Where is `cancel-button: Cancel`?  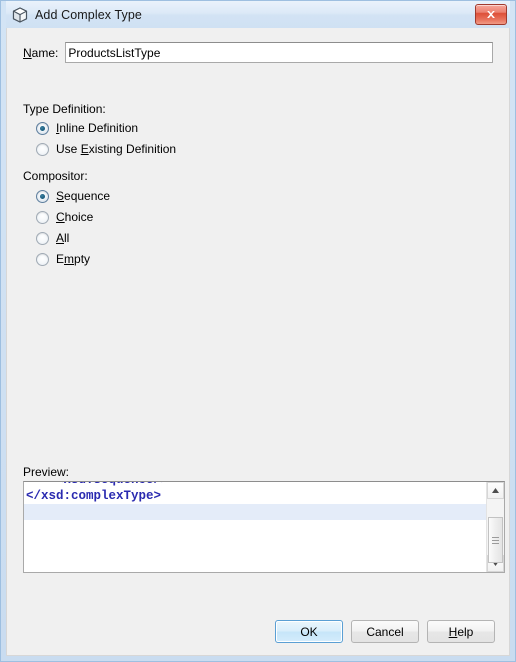 cancel-button: Cancel is located at coordinates (385, 631).